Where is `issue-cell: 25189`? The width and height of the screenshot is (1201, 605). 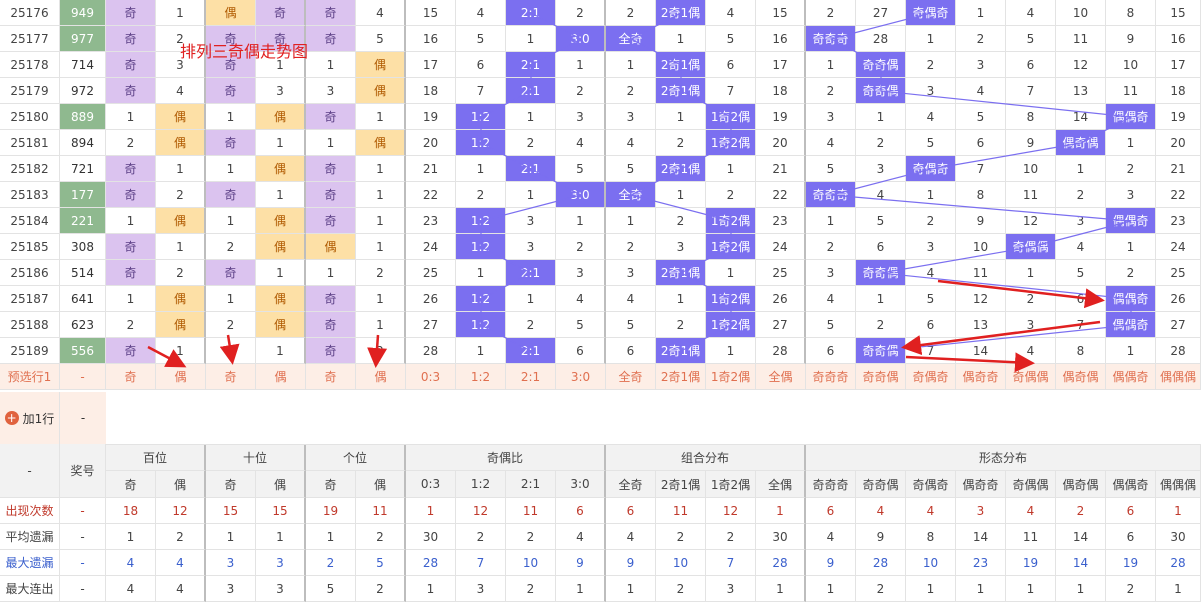 issue-cell: 25189 is located at coordinates (30, 351).